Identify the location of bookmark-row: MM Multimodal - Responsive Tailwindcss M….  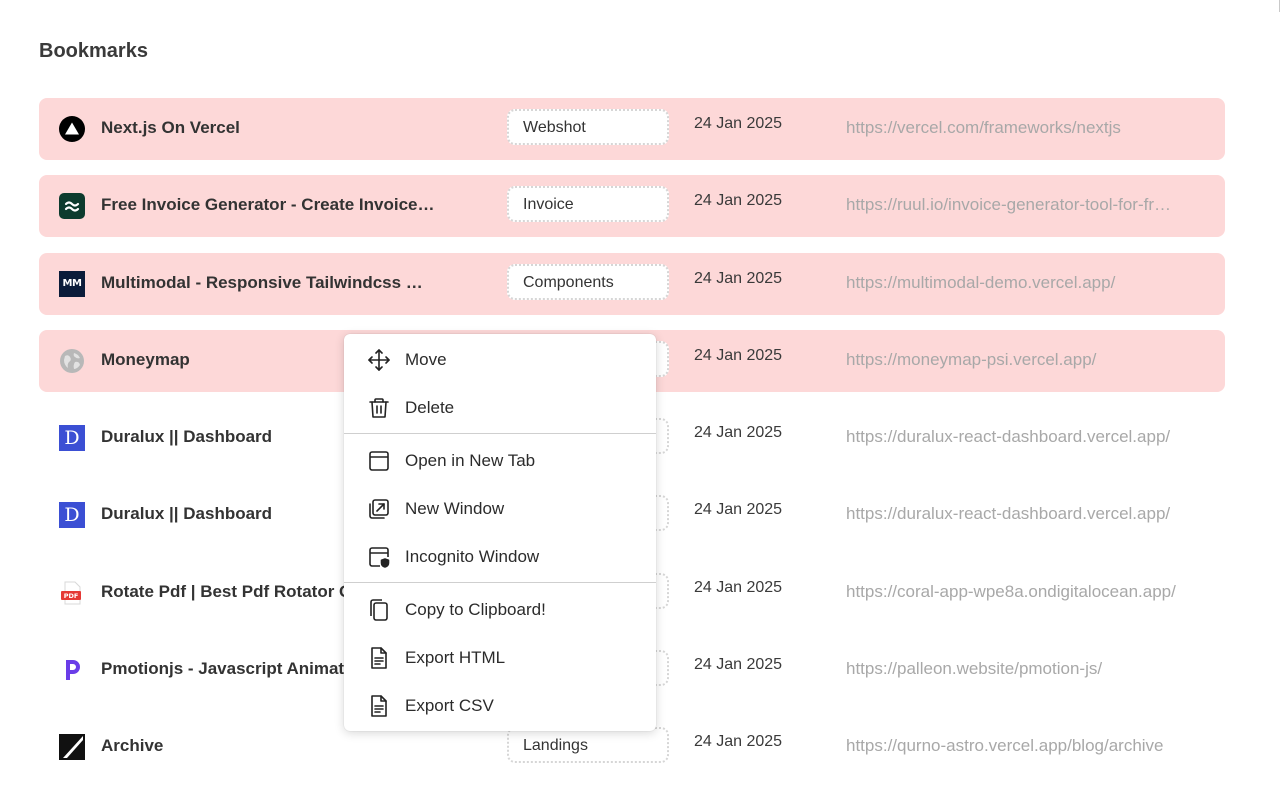
(632, 283).